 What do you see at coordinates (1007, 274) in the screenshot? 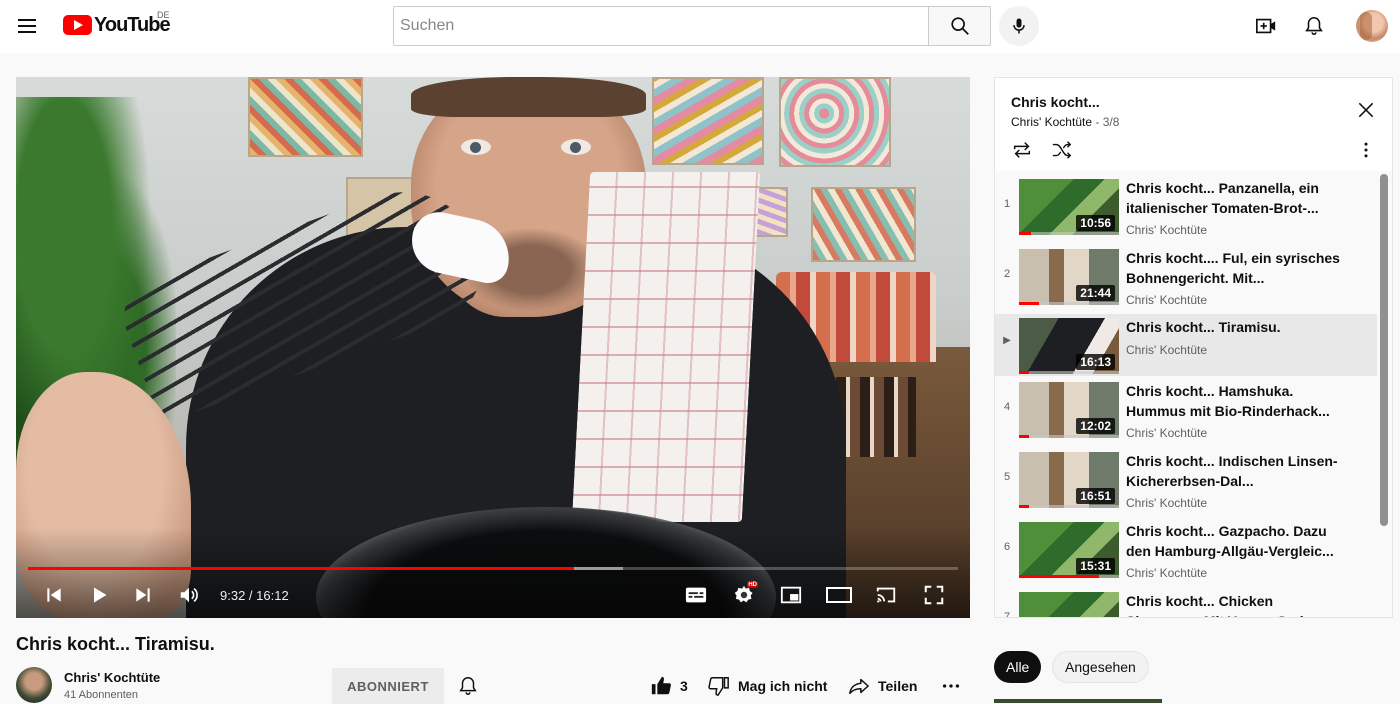
I see `playlist-item-index: 2` at bounding box center [1007, 274].